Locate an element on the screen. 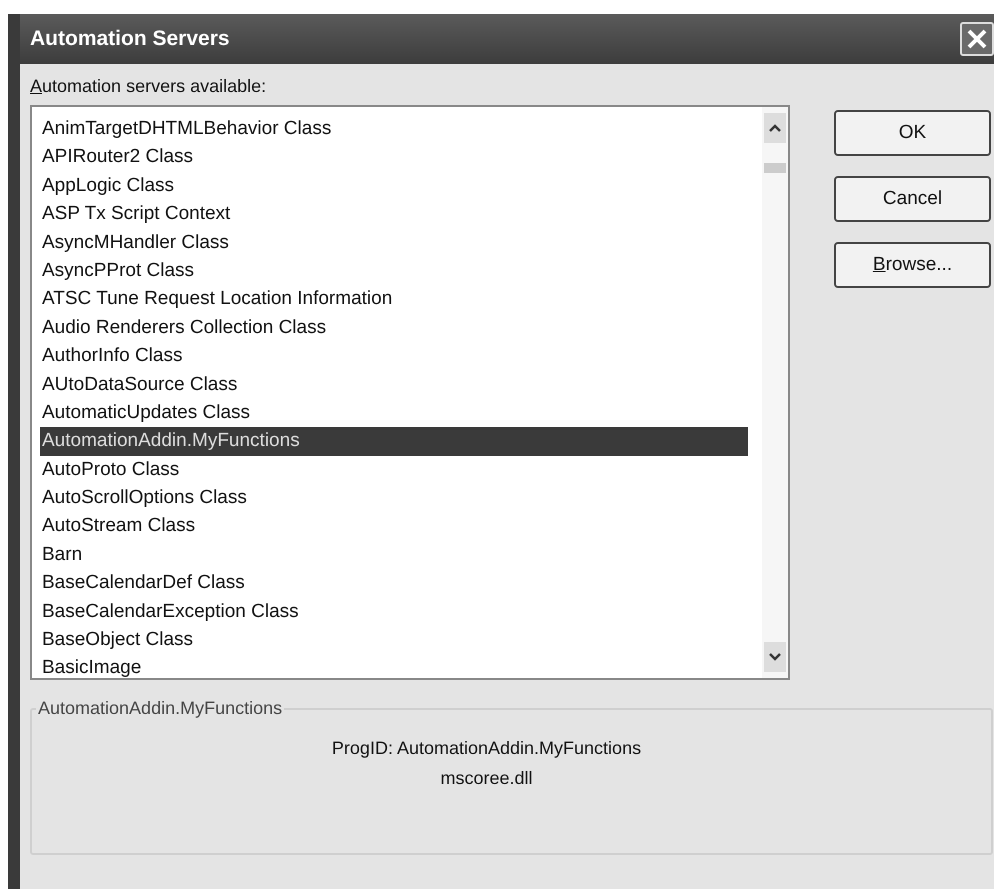 The image size is (994, 889). detail-text: mscoree.dll is located at coordinates (486, 778).